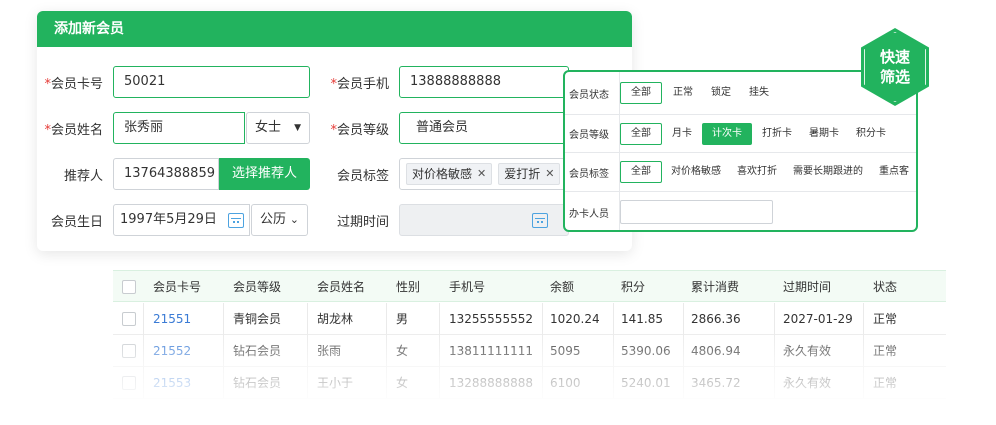 This screenshot has width=996, height=425. Describe the element at coordinates (294, 219) in the screenshot. I see `chevron-down-icon: ⌄` at that location.